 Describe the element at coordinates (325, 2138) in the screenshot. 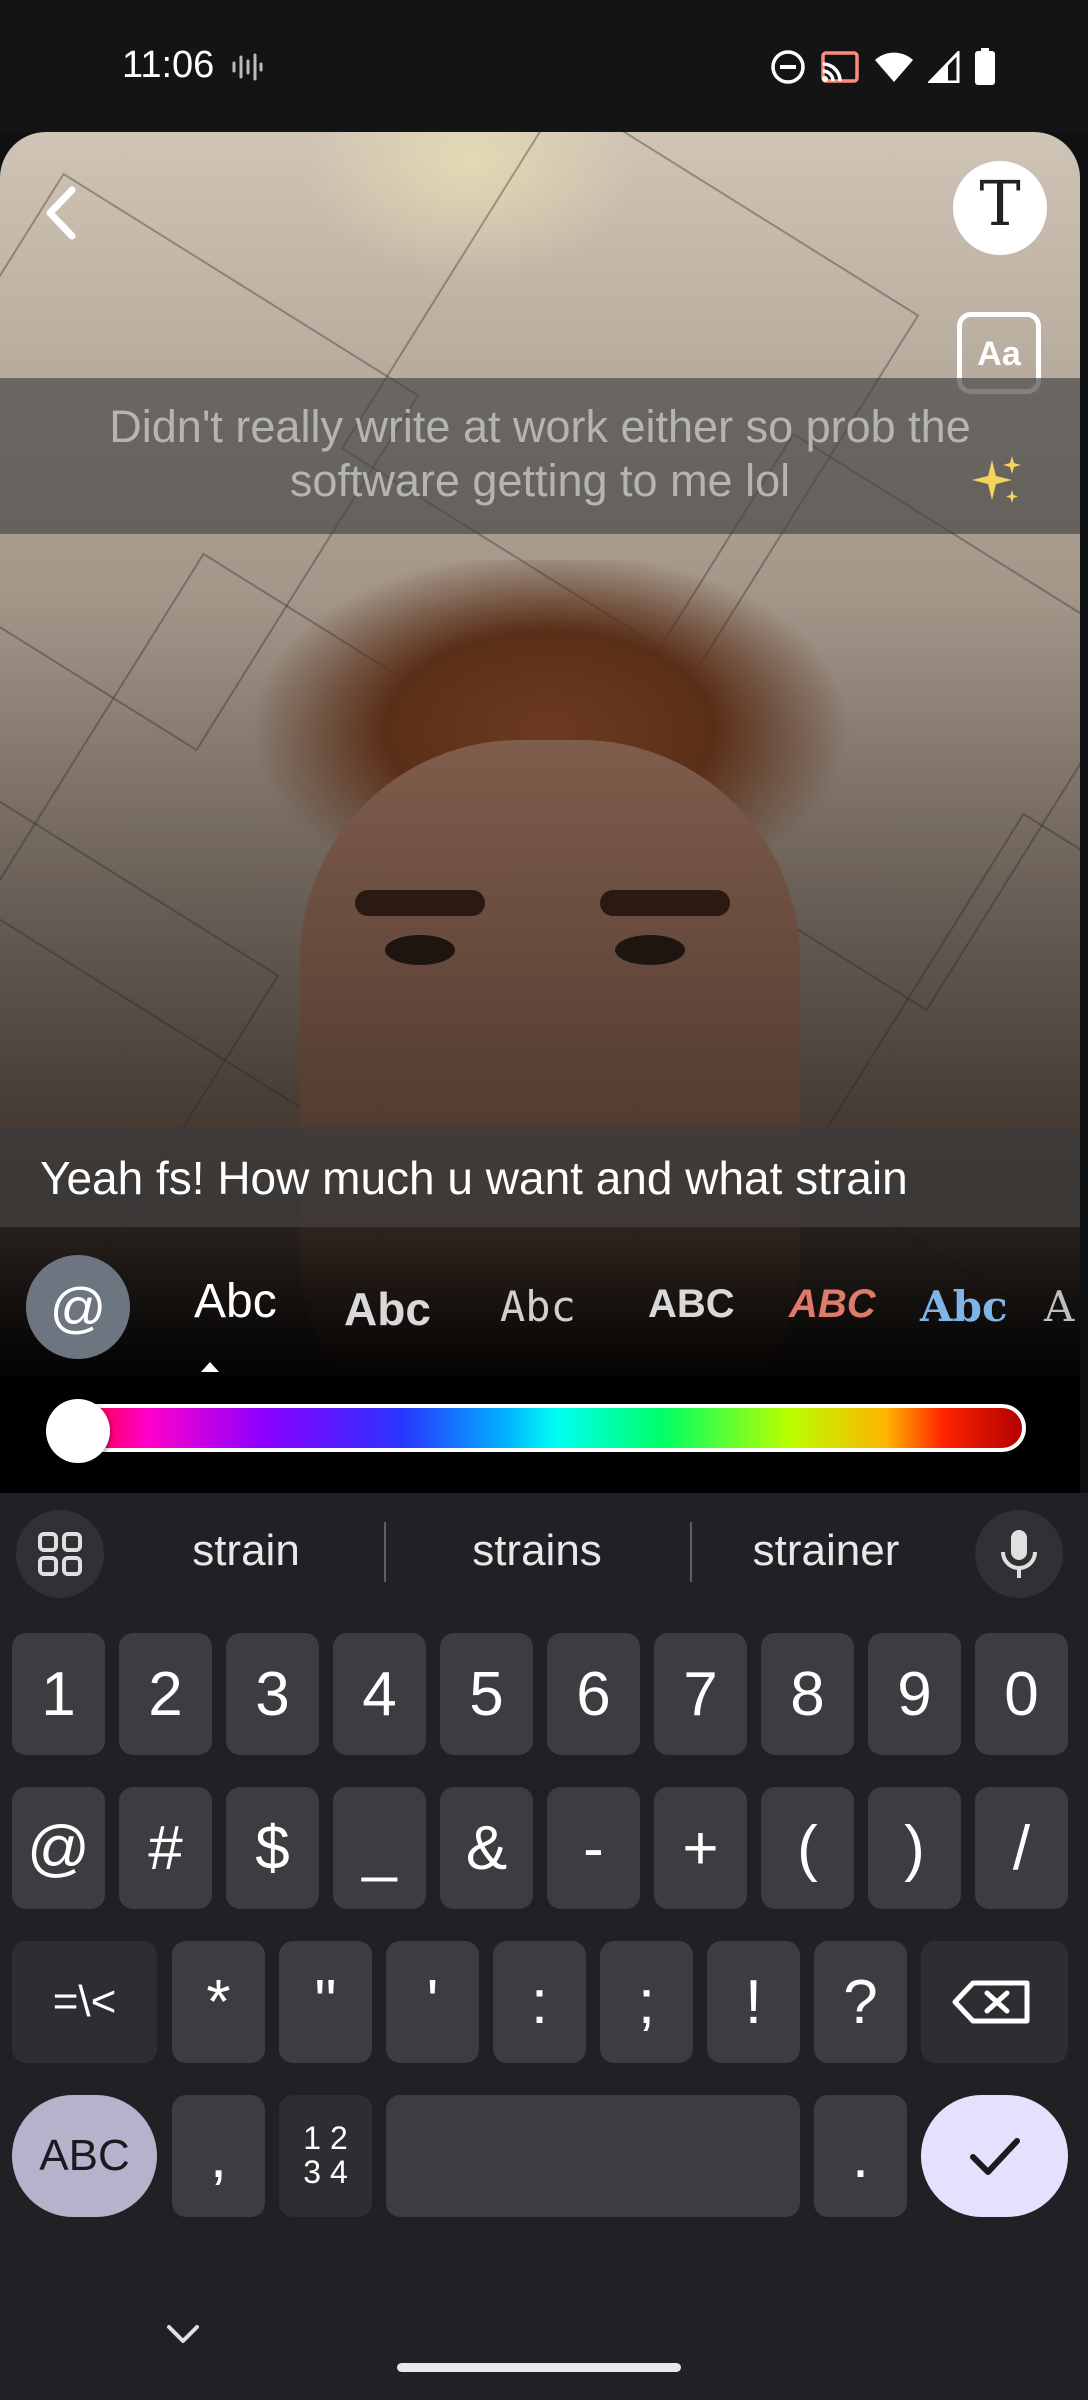

I see `numpad-label-top: 1 2` at that location.